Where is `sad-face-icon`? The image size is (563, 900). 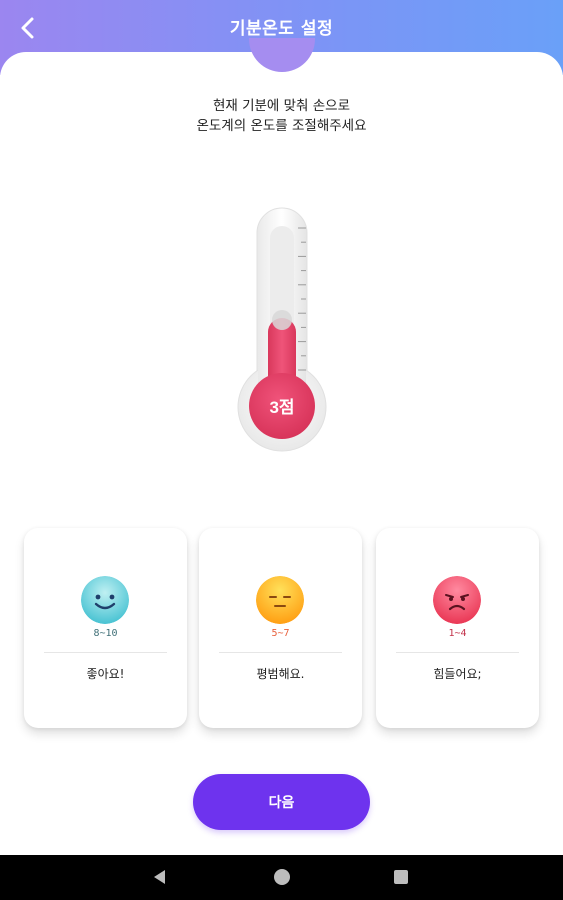
sad-face-icon is located at coordinates (457, 600).